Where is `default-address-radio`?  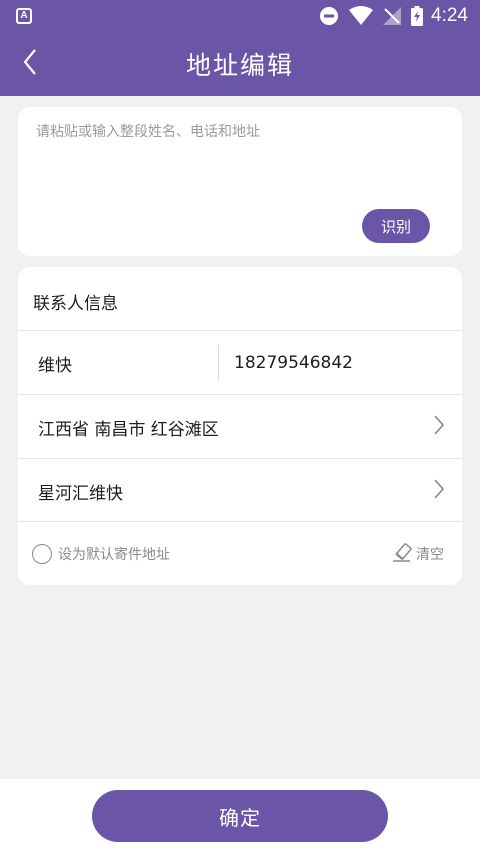 default-address-radio is located at coordinates (42, 554).